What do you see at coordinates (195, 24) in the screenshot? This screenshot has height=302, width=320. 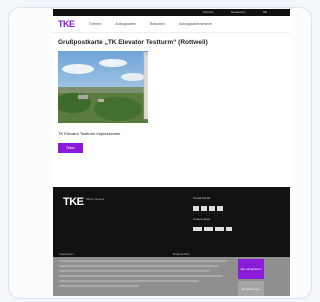 I see `nav-item-companies: Aufzugsunternehmen` at bounding box center [195, 24].